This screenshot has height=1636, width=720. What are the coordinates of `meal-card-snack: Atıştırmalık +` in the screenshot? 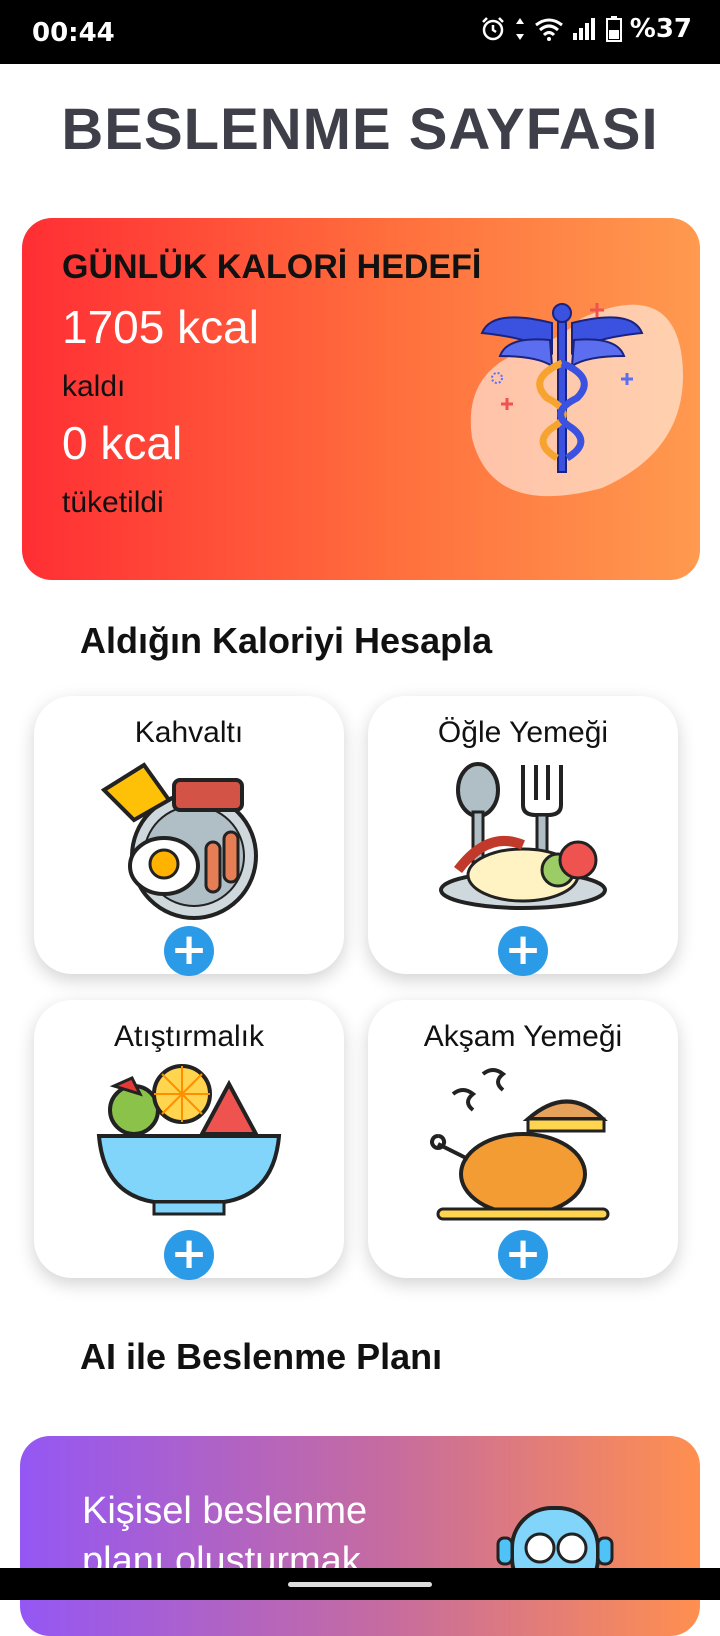 It's located at (189, 1140).